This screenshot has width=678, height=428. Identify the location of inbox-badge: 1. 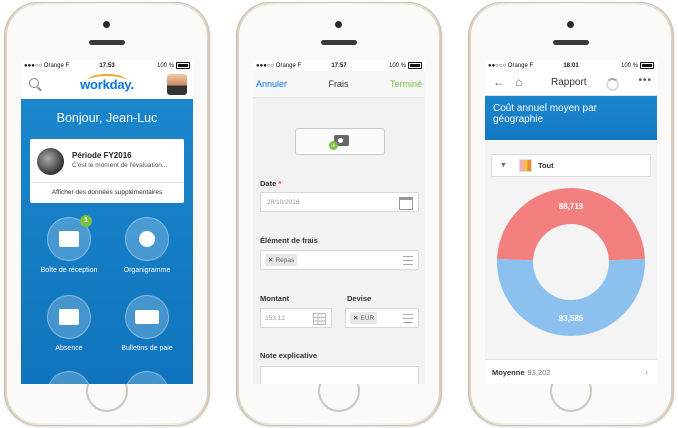
(86, 221).